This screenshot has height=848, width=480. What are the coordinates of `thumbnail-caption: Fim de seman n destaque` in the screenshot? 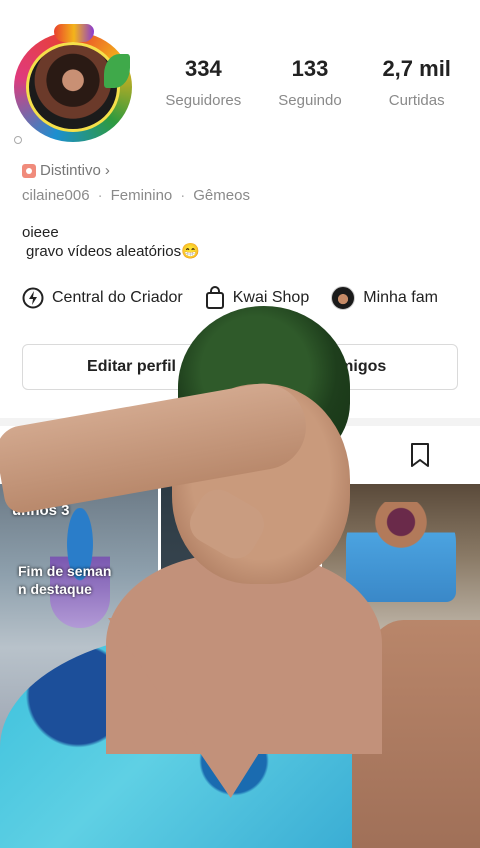 It's located at (64, 580).